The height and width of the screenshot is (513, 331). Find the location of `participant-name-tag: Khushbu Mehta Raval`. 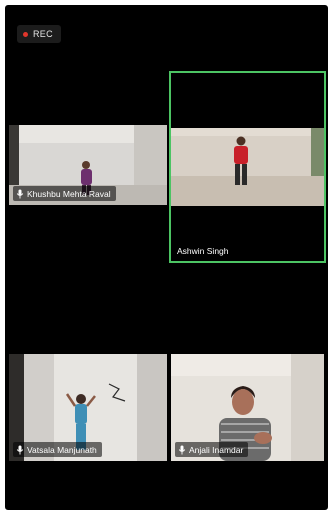

participant-name-tag: Khushbu Mehta Raval is located at coordinates (64, 193).